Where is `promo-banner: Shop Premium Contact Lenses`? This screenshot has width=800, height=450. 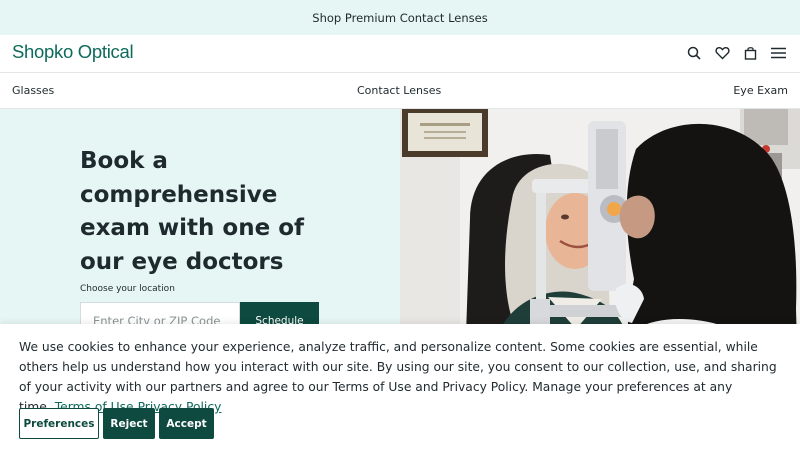
promo-banner: Shop Premium Contact Lenses is located at coordinates (400, 17).